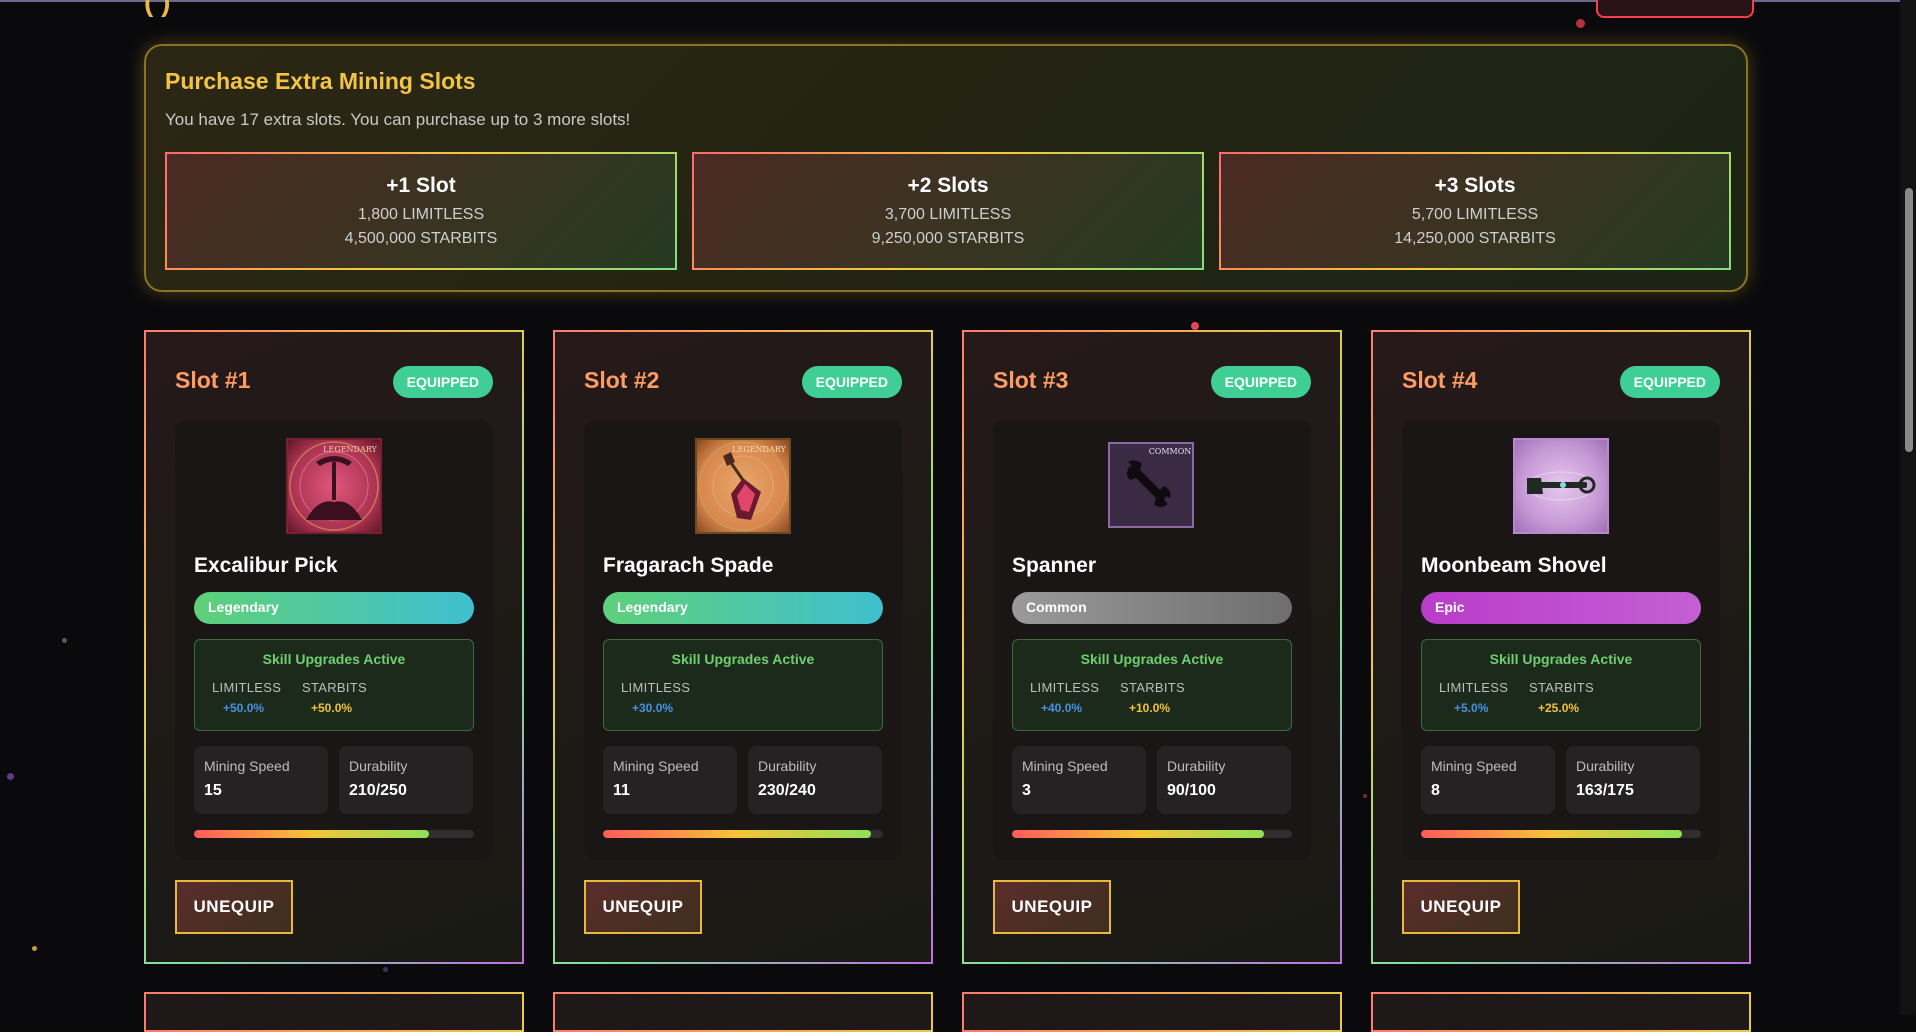  I want to click on option-starbits-price: 4,500,000 STARBITS, so click(421, 238).